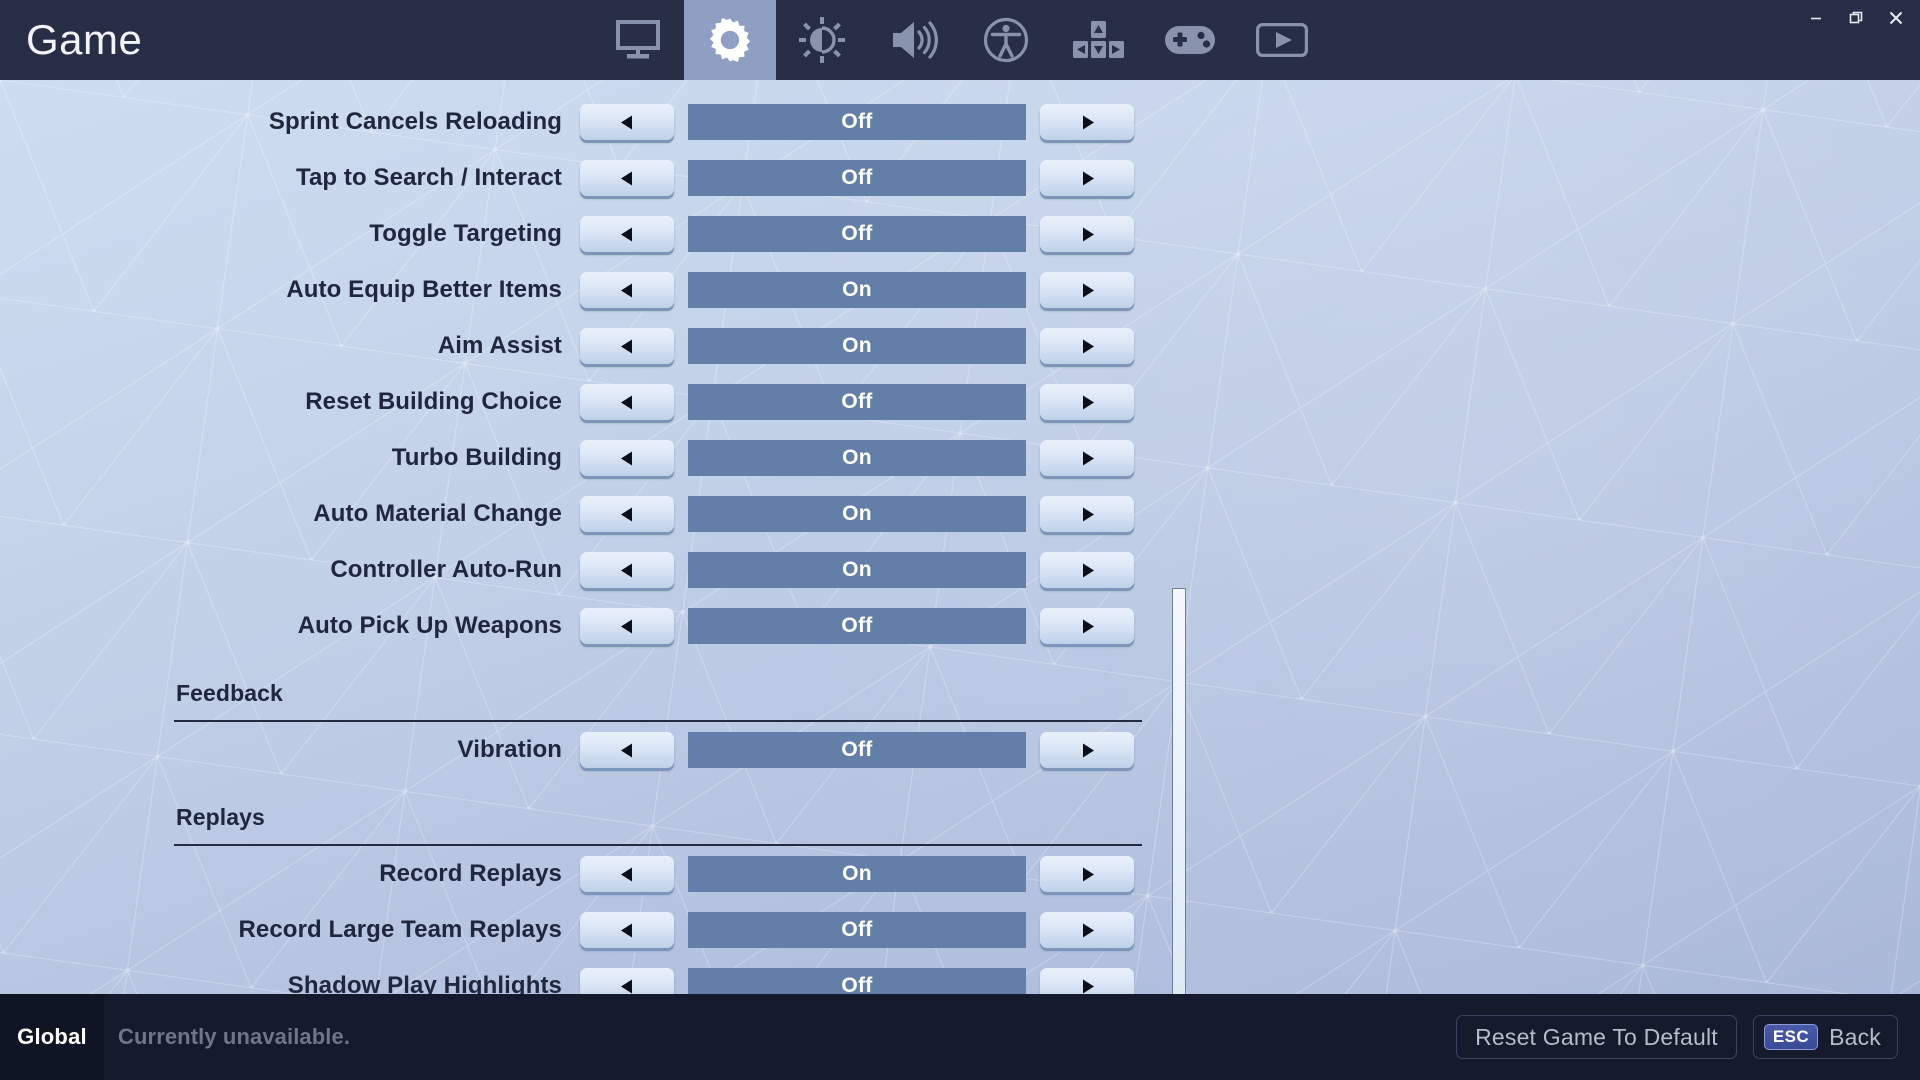  What do you see at coordinates (571, 812) in the screenshot?
I see `settings-section-header: Replays` at bounding box center [571, 812].